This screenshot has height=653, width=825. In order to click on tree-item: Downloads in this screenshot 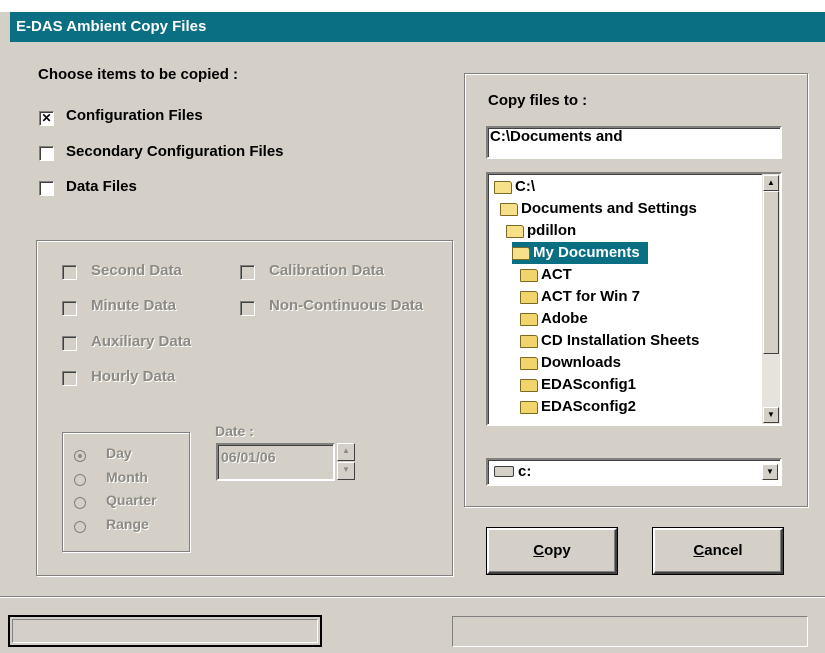, I will do `click(570, 363)`.